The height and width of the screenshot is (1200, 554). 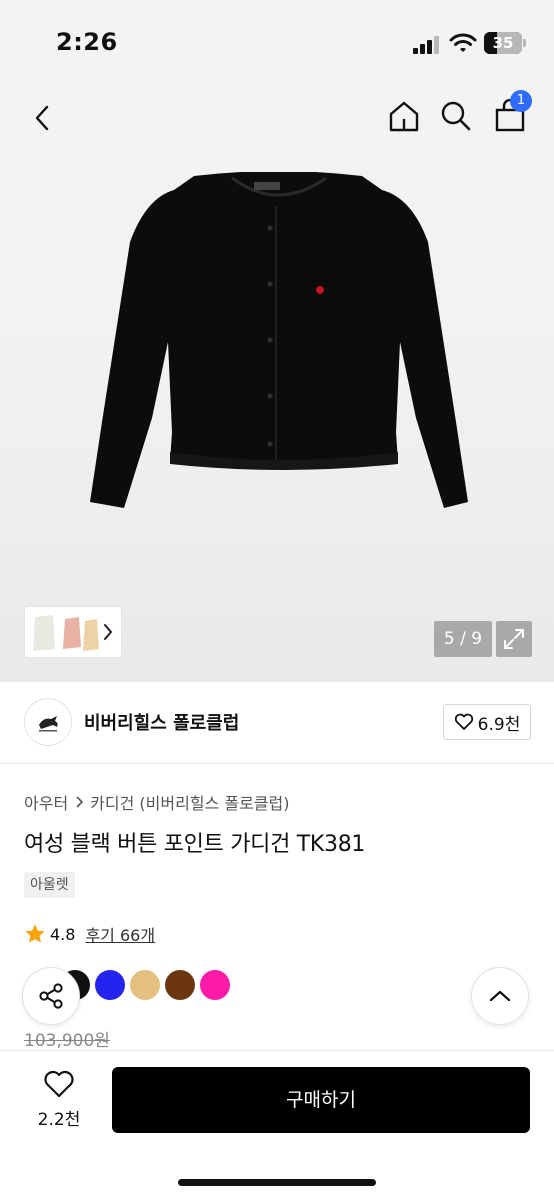 What do you see at coordinates (35, 933) in the screenshot?
I see `star-icon` at bounding box center [35, 933].